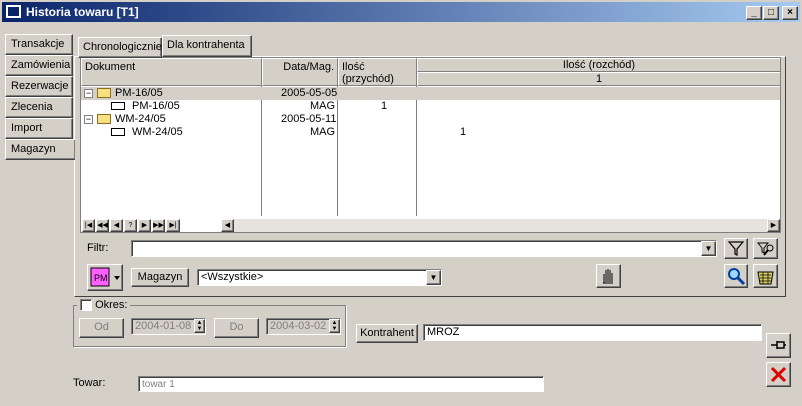  What do you see at coordinates (173, 225) in the screenshot?
I see `nav-last-button: ▶|` at bounding box center [173, 225].